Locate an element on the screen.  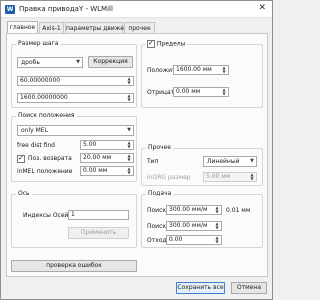
window-title: Правка приводаY - WLMill is located at coordinates (66, 9).